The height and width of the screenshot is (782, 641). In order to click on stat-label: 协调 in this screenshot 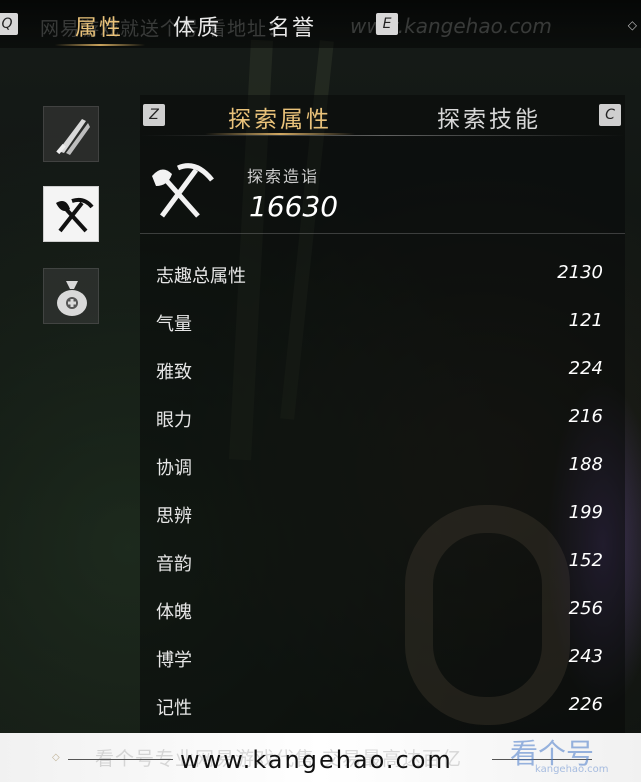, I will do `click(174, 468)`.